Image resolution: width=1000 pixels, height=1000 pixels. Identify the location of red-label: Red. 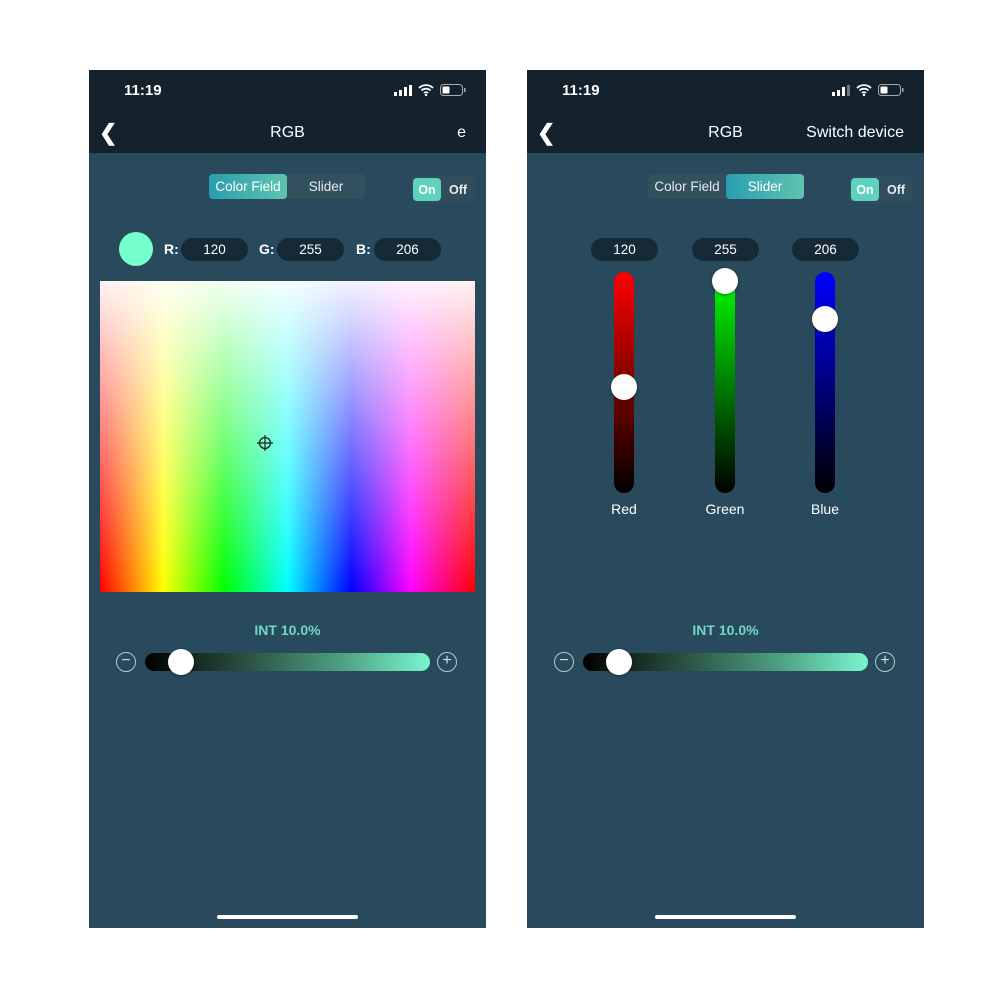
(624, 509).